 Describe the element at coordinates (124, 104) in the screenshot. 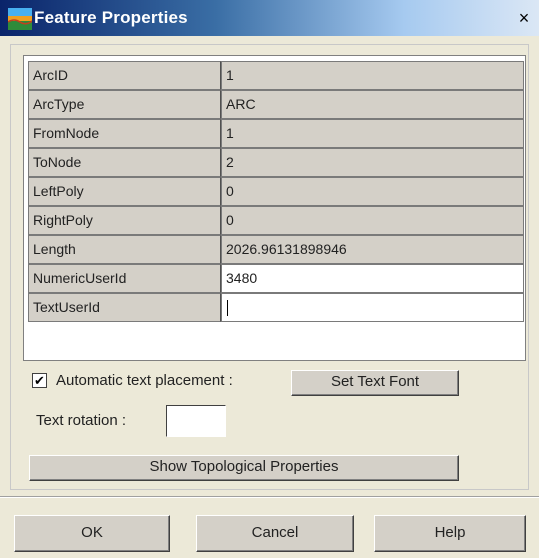

I see `property-name: ArcType` at that location.